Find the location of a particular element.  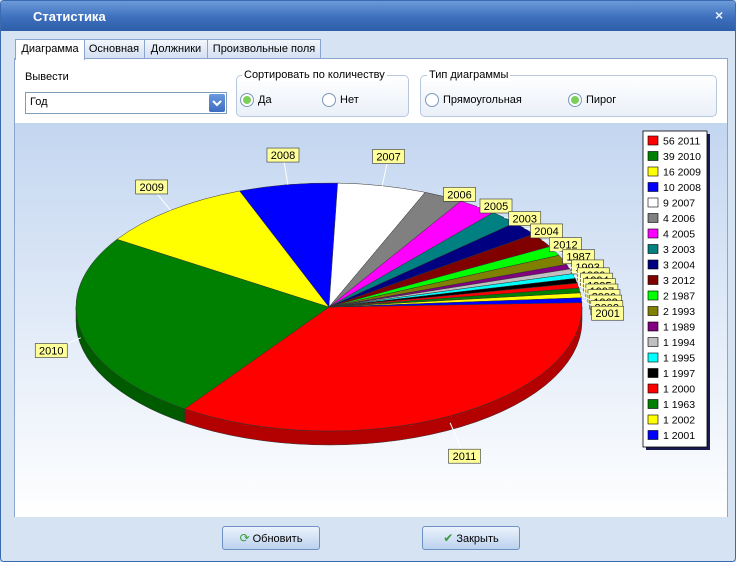

legend-entry-2012: 3 2012 is located at coordinates (679, 281).